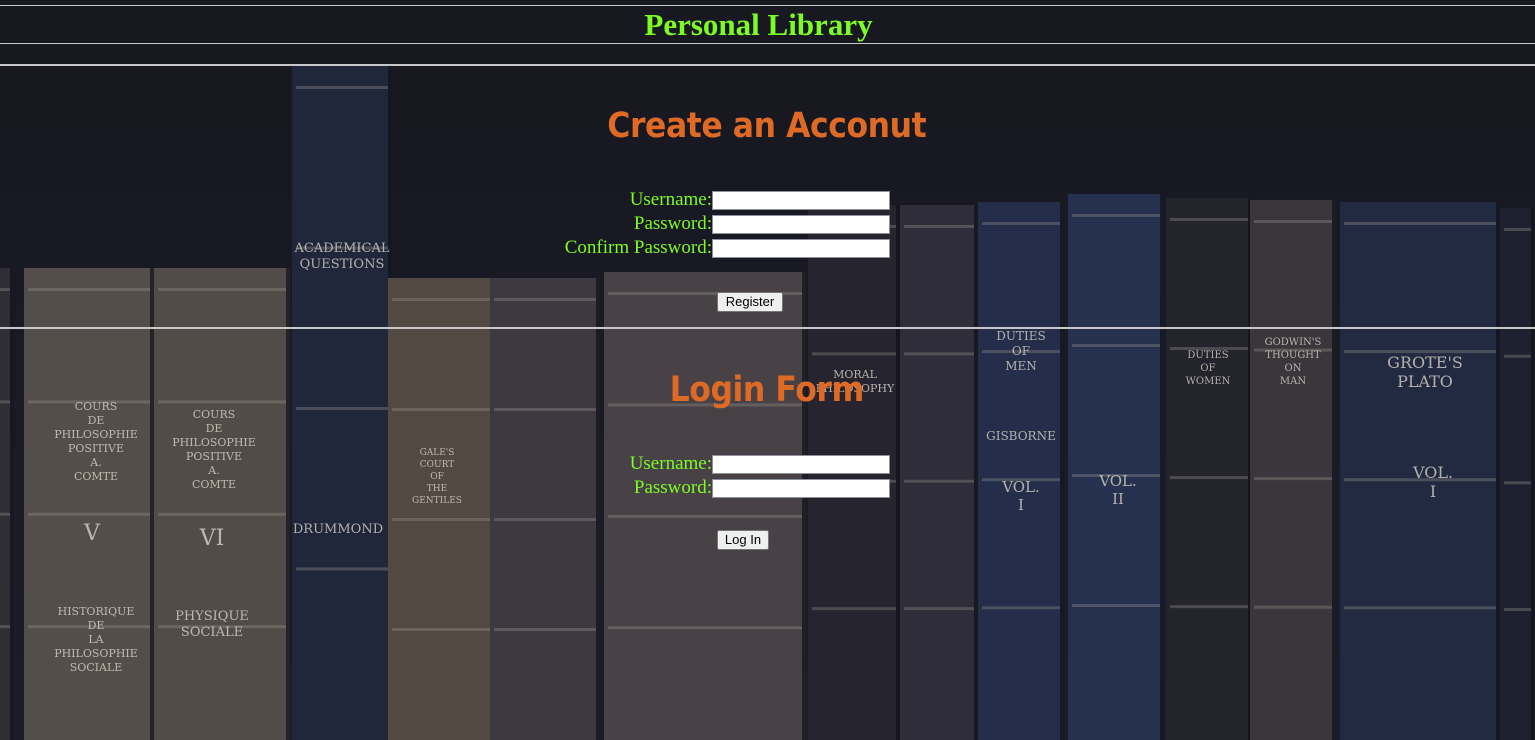 This screenshot has width=1535, height=740. Describe the element at coordinates (437, 501) in the screenshot. I see `spine-title-text: GENTILES` at that location.